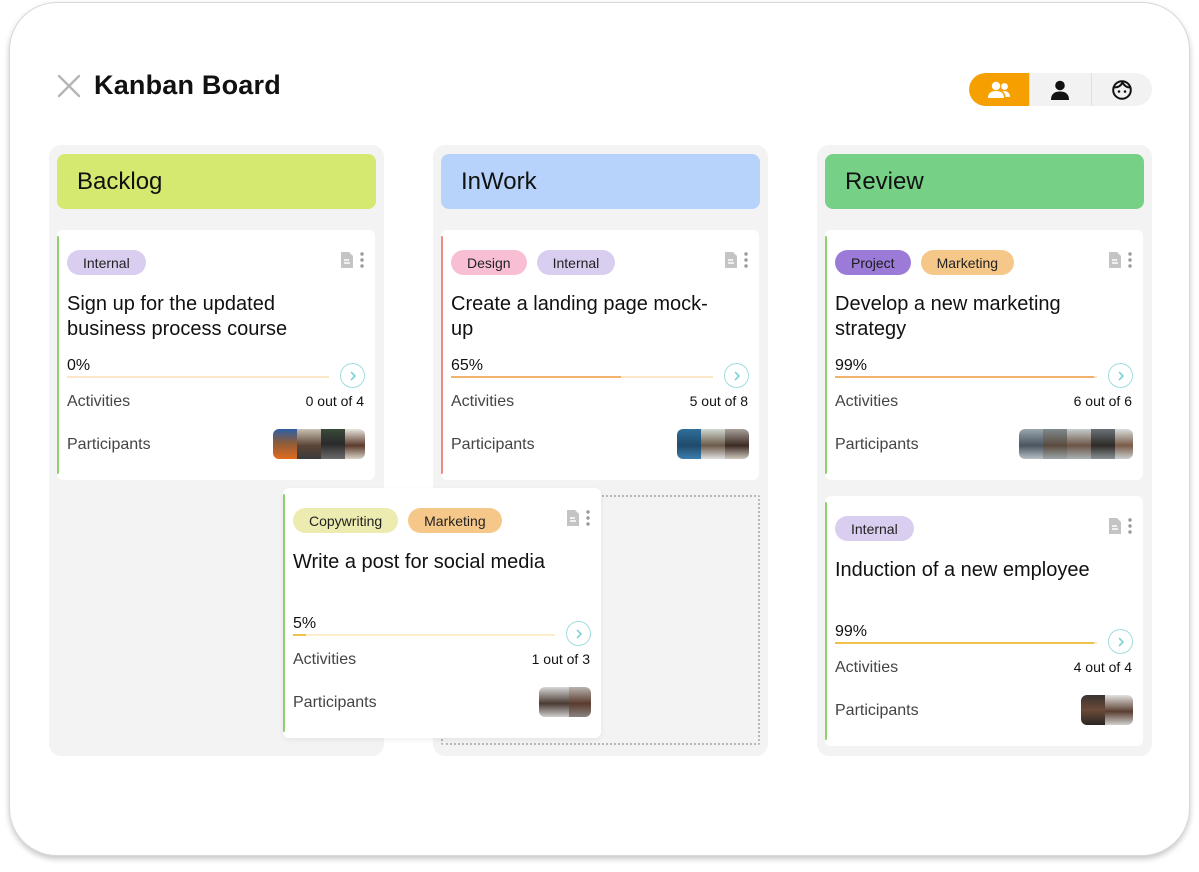 This screenshot has width=1199, height=872. Describe the element at coordinates (334, 401) in the screenshot. I see `activities-count: 0 out of 4` at that location.